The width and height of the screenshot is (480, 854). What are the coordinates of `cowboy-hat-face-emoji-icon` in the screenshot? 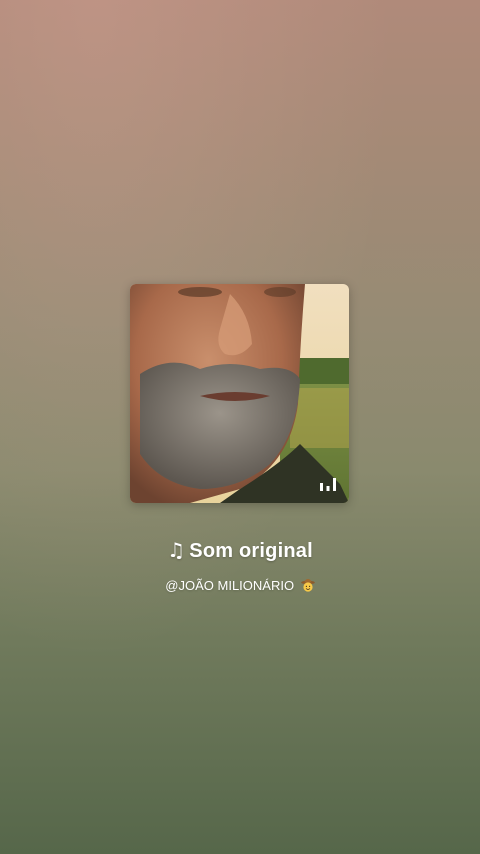 It's located at (307, 585).